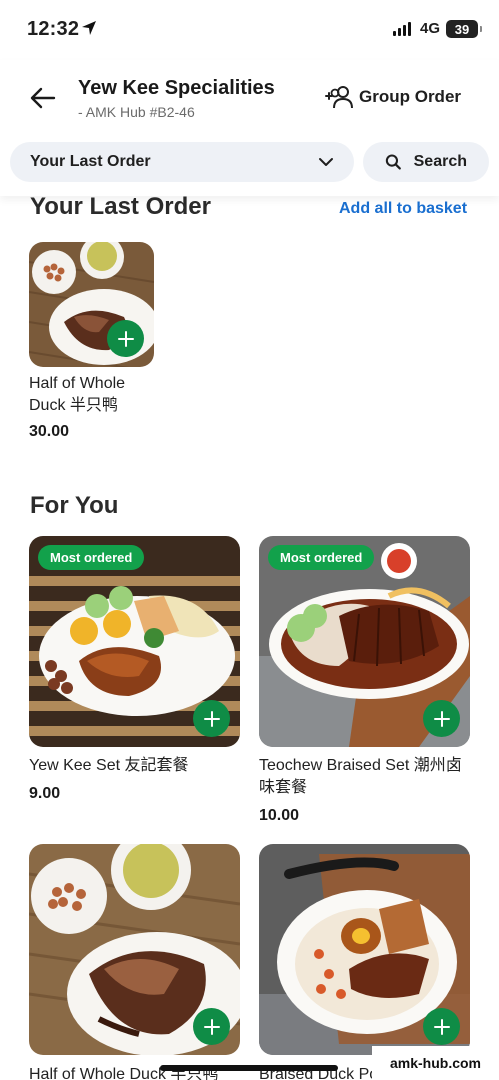 This screenshot has width=499, height=1080. What do you see at coordinates (440, 161) in the screenshot?
I see `search-label: Search` at bounding box center [440, 161].